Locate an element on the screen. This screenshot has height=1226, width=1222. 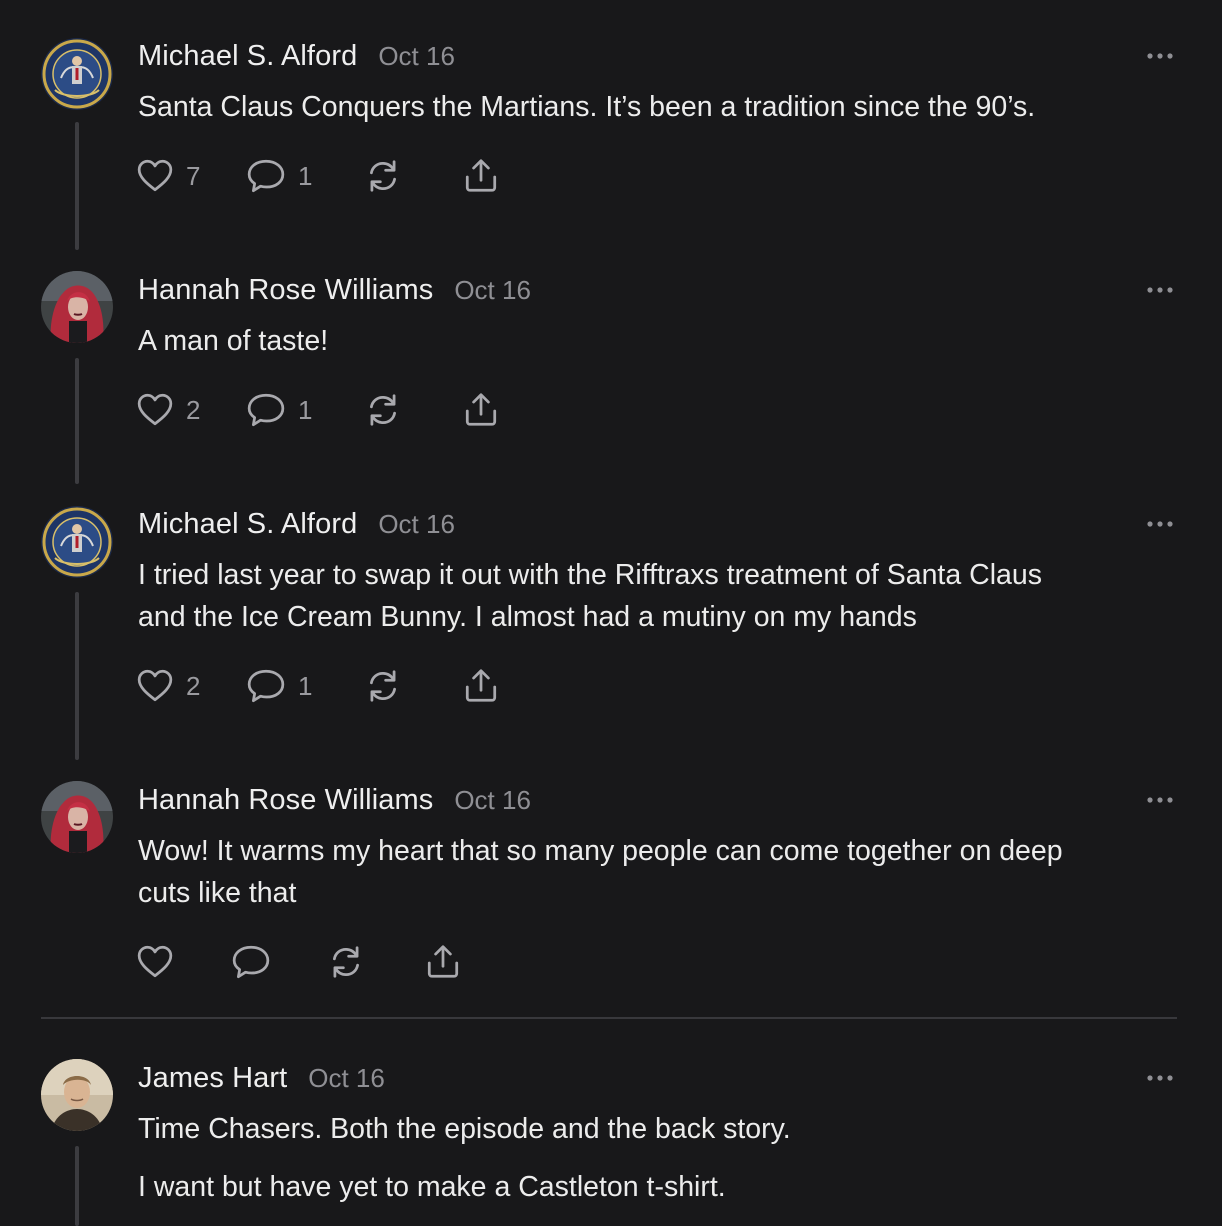
comment-text: A man of taste! is located at coordinates (233, 341).